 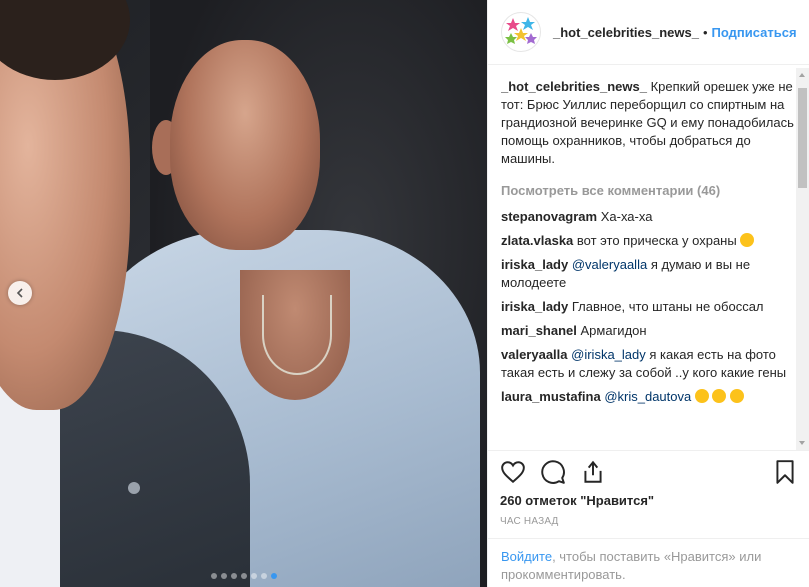 What do you see at coordinates (802, 138) in the screenshot?
I see `scrollbar-thumb` at bounding box center [802, 138].